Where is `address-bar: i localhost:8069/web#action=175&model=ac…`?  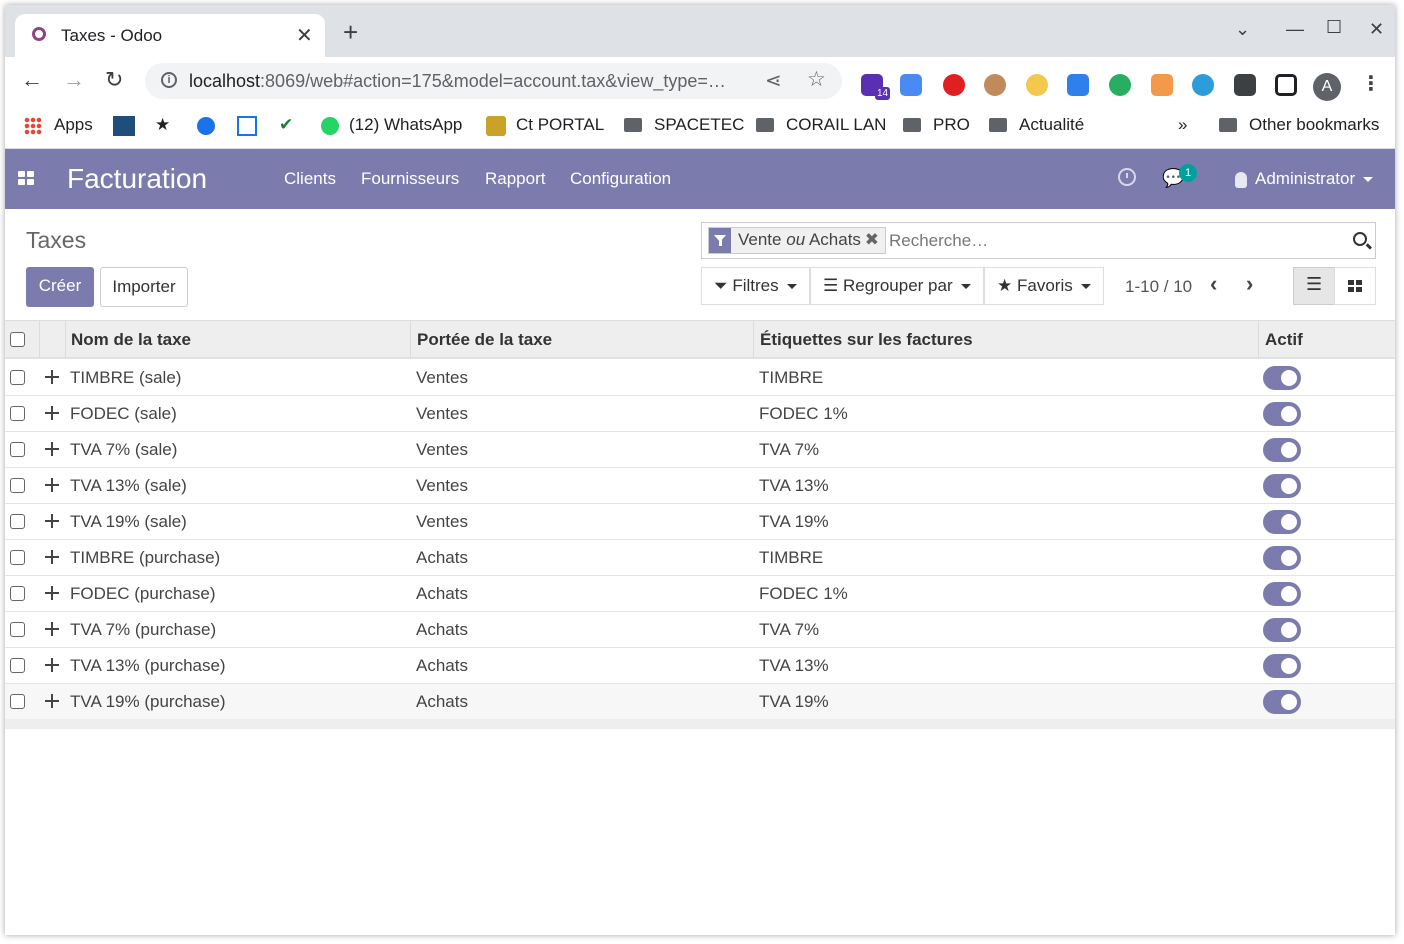
address-bar: i localhost:8069/web#action=175&model=ac… is located at coordinates (493, 81).